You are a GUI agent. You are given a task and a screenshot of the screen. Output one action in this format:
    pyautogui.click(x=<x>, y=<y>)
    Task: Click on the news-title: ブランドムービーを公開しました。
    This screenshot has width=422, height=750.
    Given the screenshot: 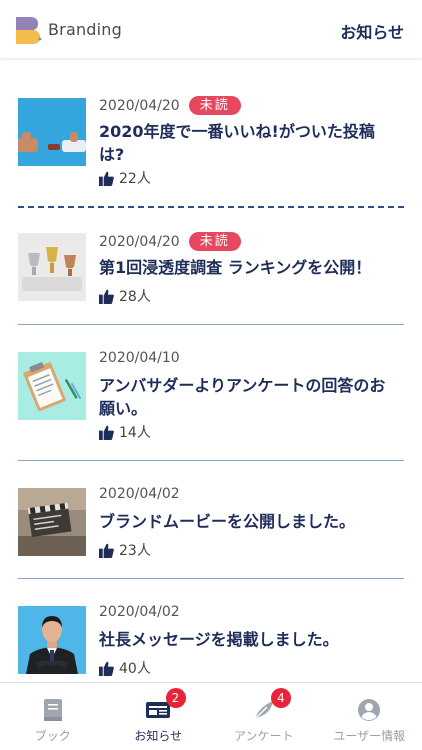 What is the action you would take?
    pyautogui.click(x=249, y=521)
    